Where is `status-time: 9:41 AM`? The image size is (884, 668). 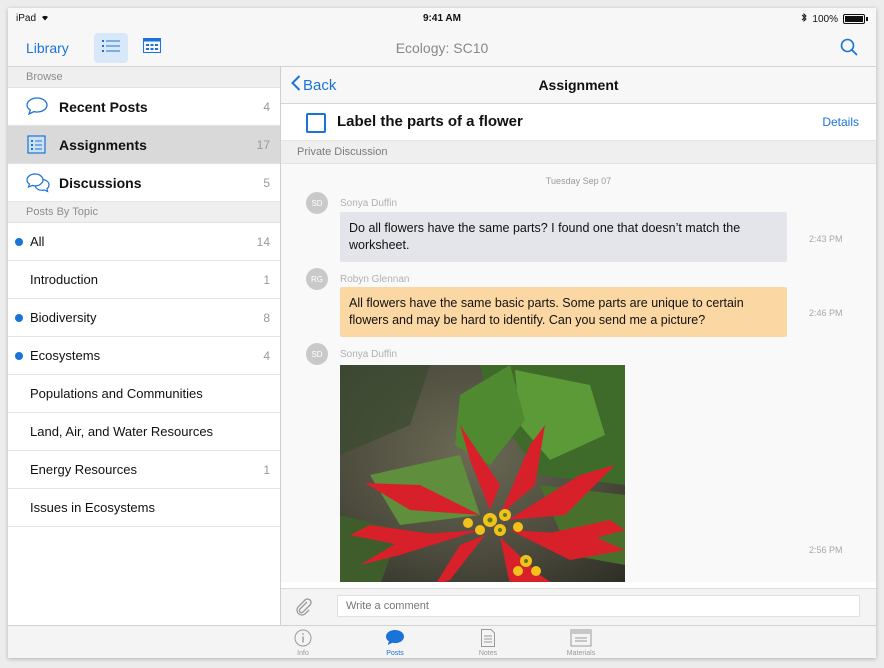
status-time: 9:41 AM is located at coordinates (442, 18).